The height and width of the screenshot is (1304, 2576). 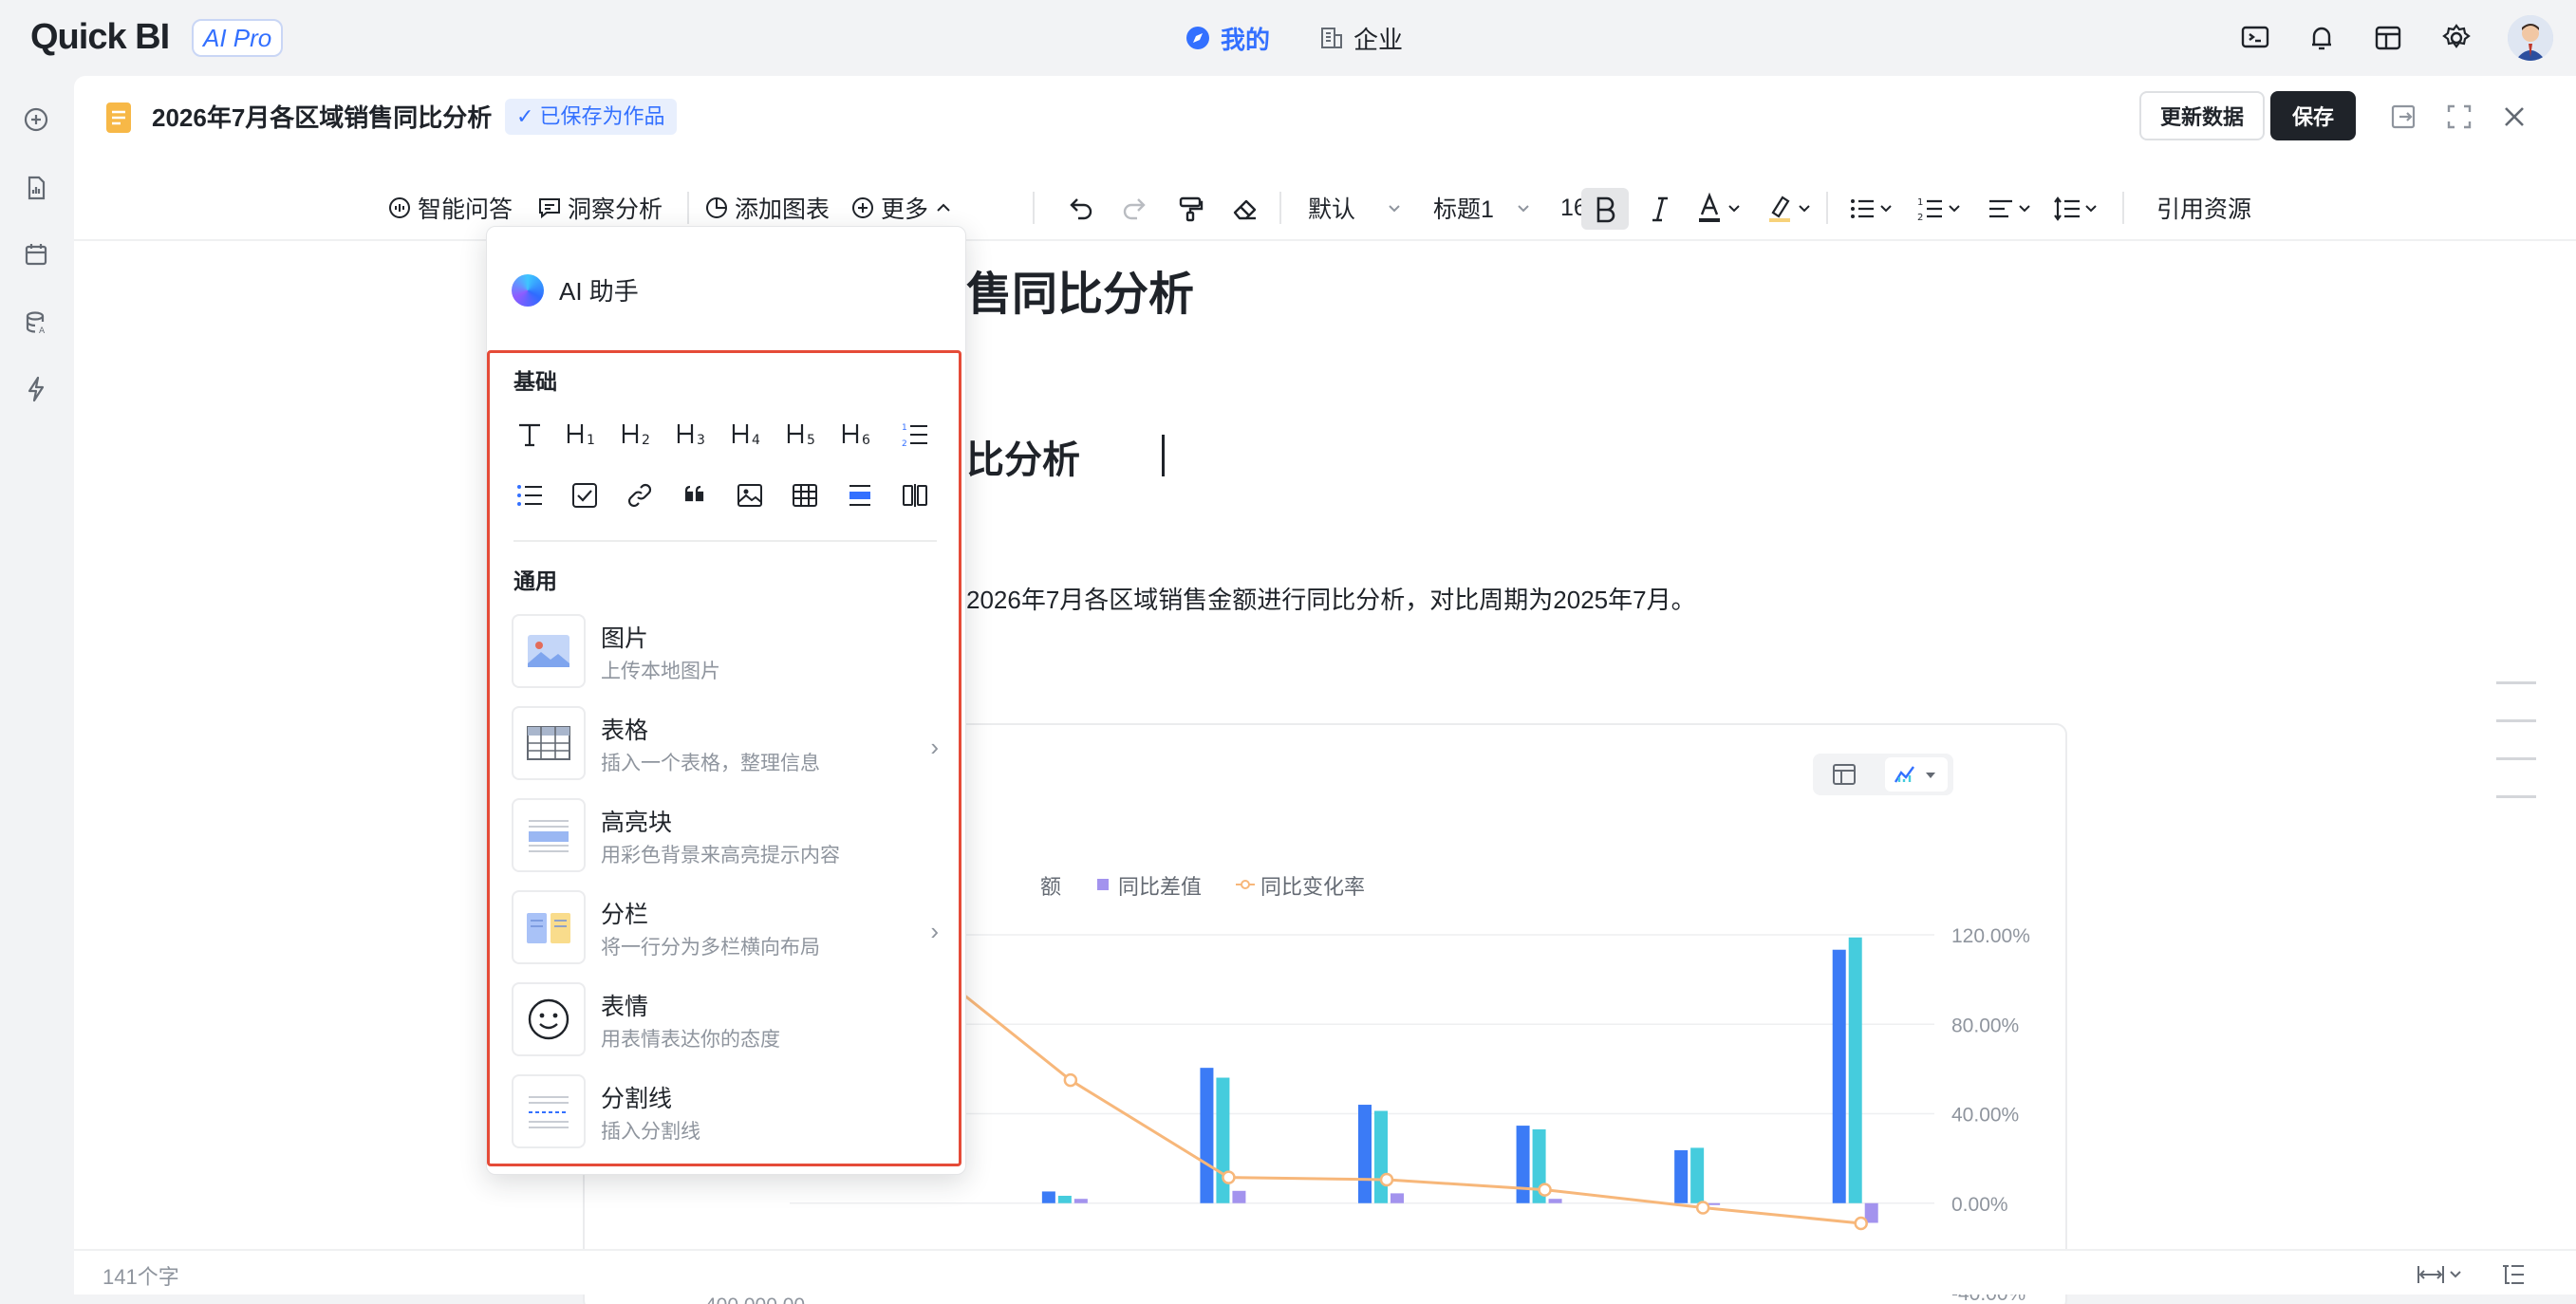 What do you see at coordinates (640, 495) in the screenshot?
I see `link-icon` at bounding box center [640, 495].